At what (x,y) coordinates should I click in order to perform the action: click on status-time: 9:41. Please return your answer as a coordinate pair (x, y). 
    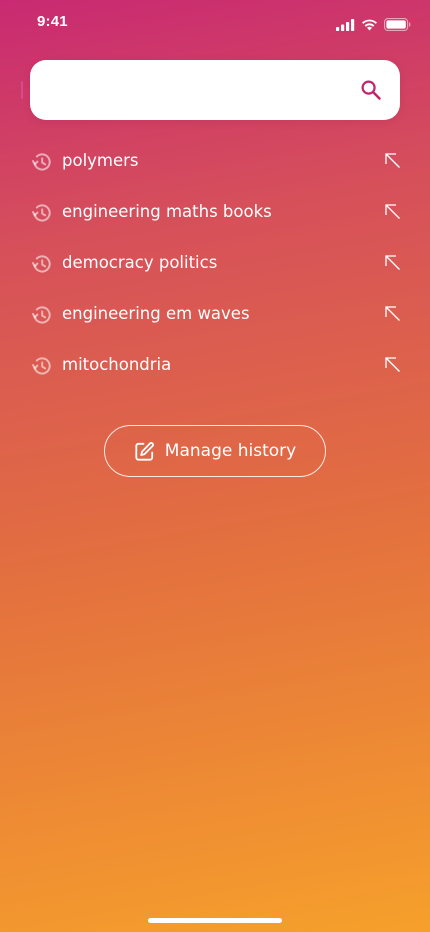
    Looking at the image, I should click on (52, 21).